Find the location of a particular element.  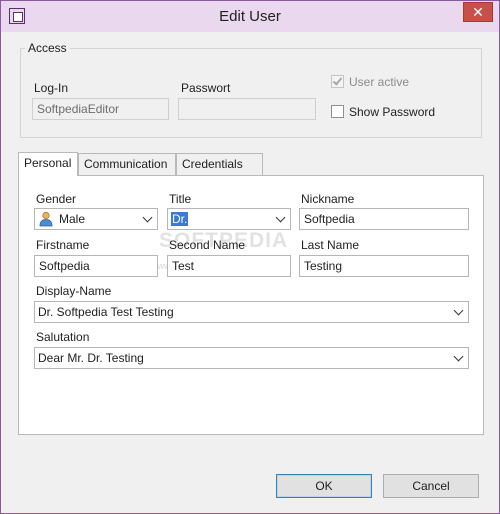

salutation-dropdown: Dear Mr. Dr. Testing is located at coordinates (251, 358).